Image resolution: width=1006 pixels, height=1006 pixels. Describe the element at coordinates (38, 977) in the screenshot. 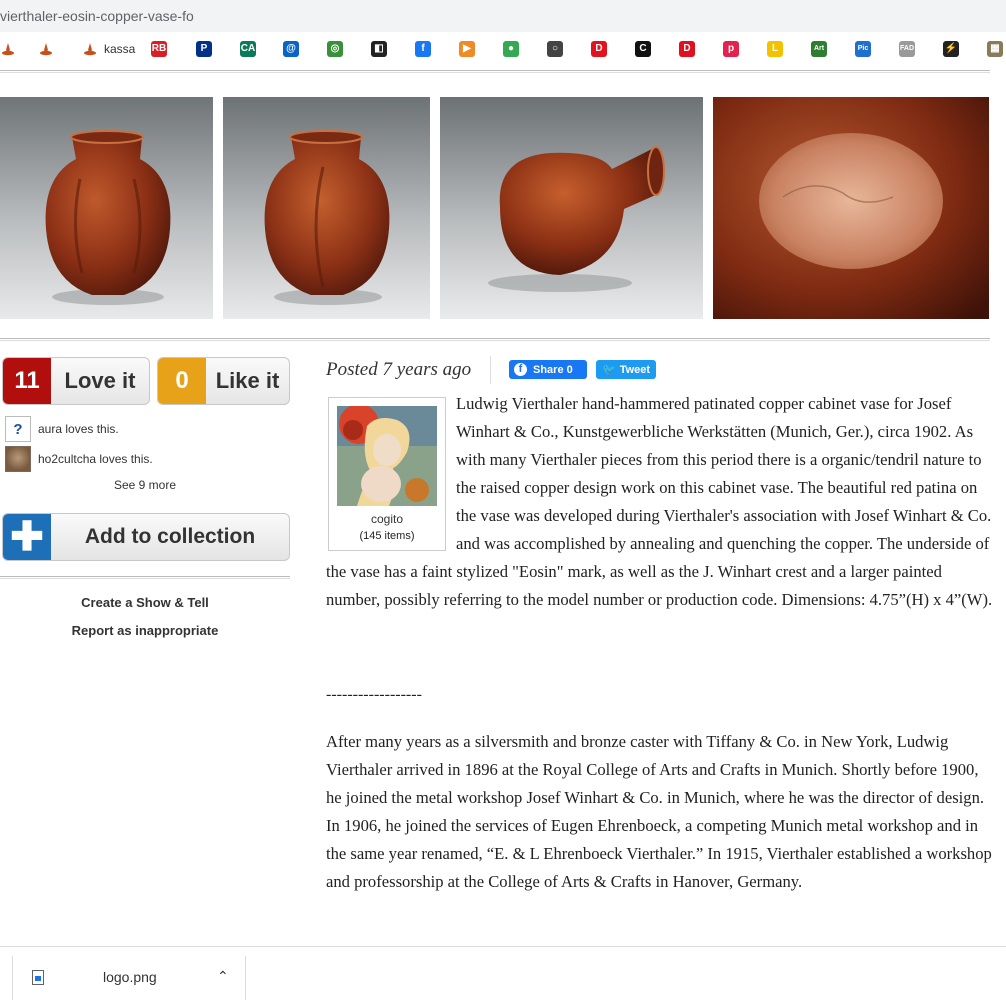

I see `image-file-icon` at that location.